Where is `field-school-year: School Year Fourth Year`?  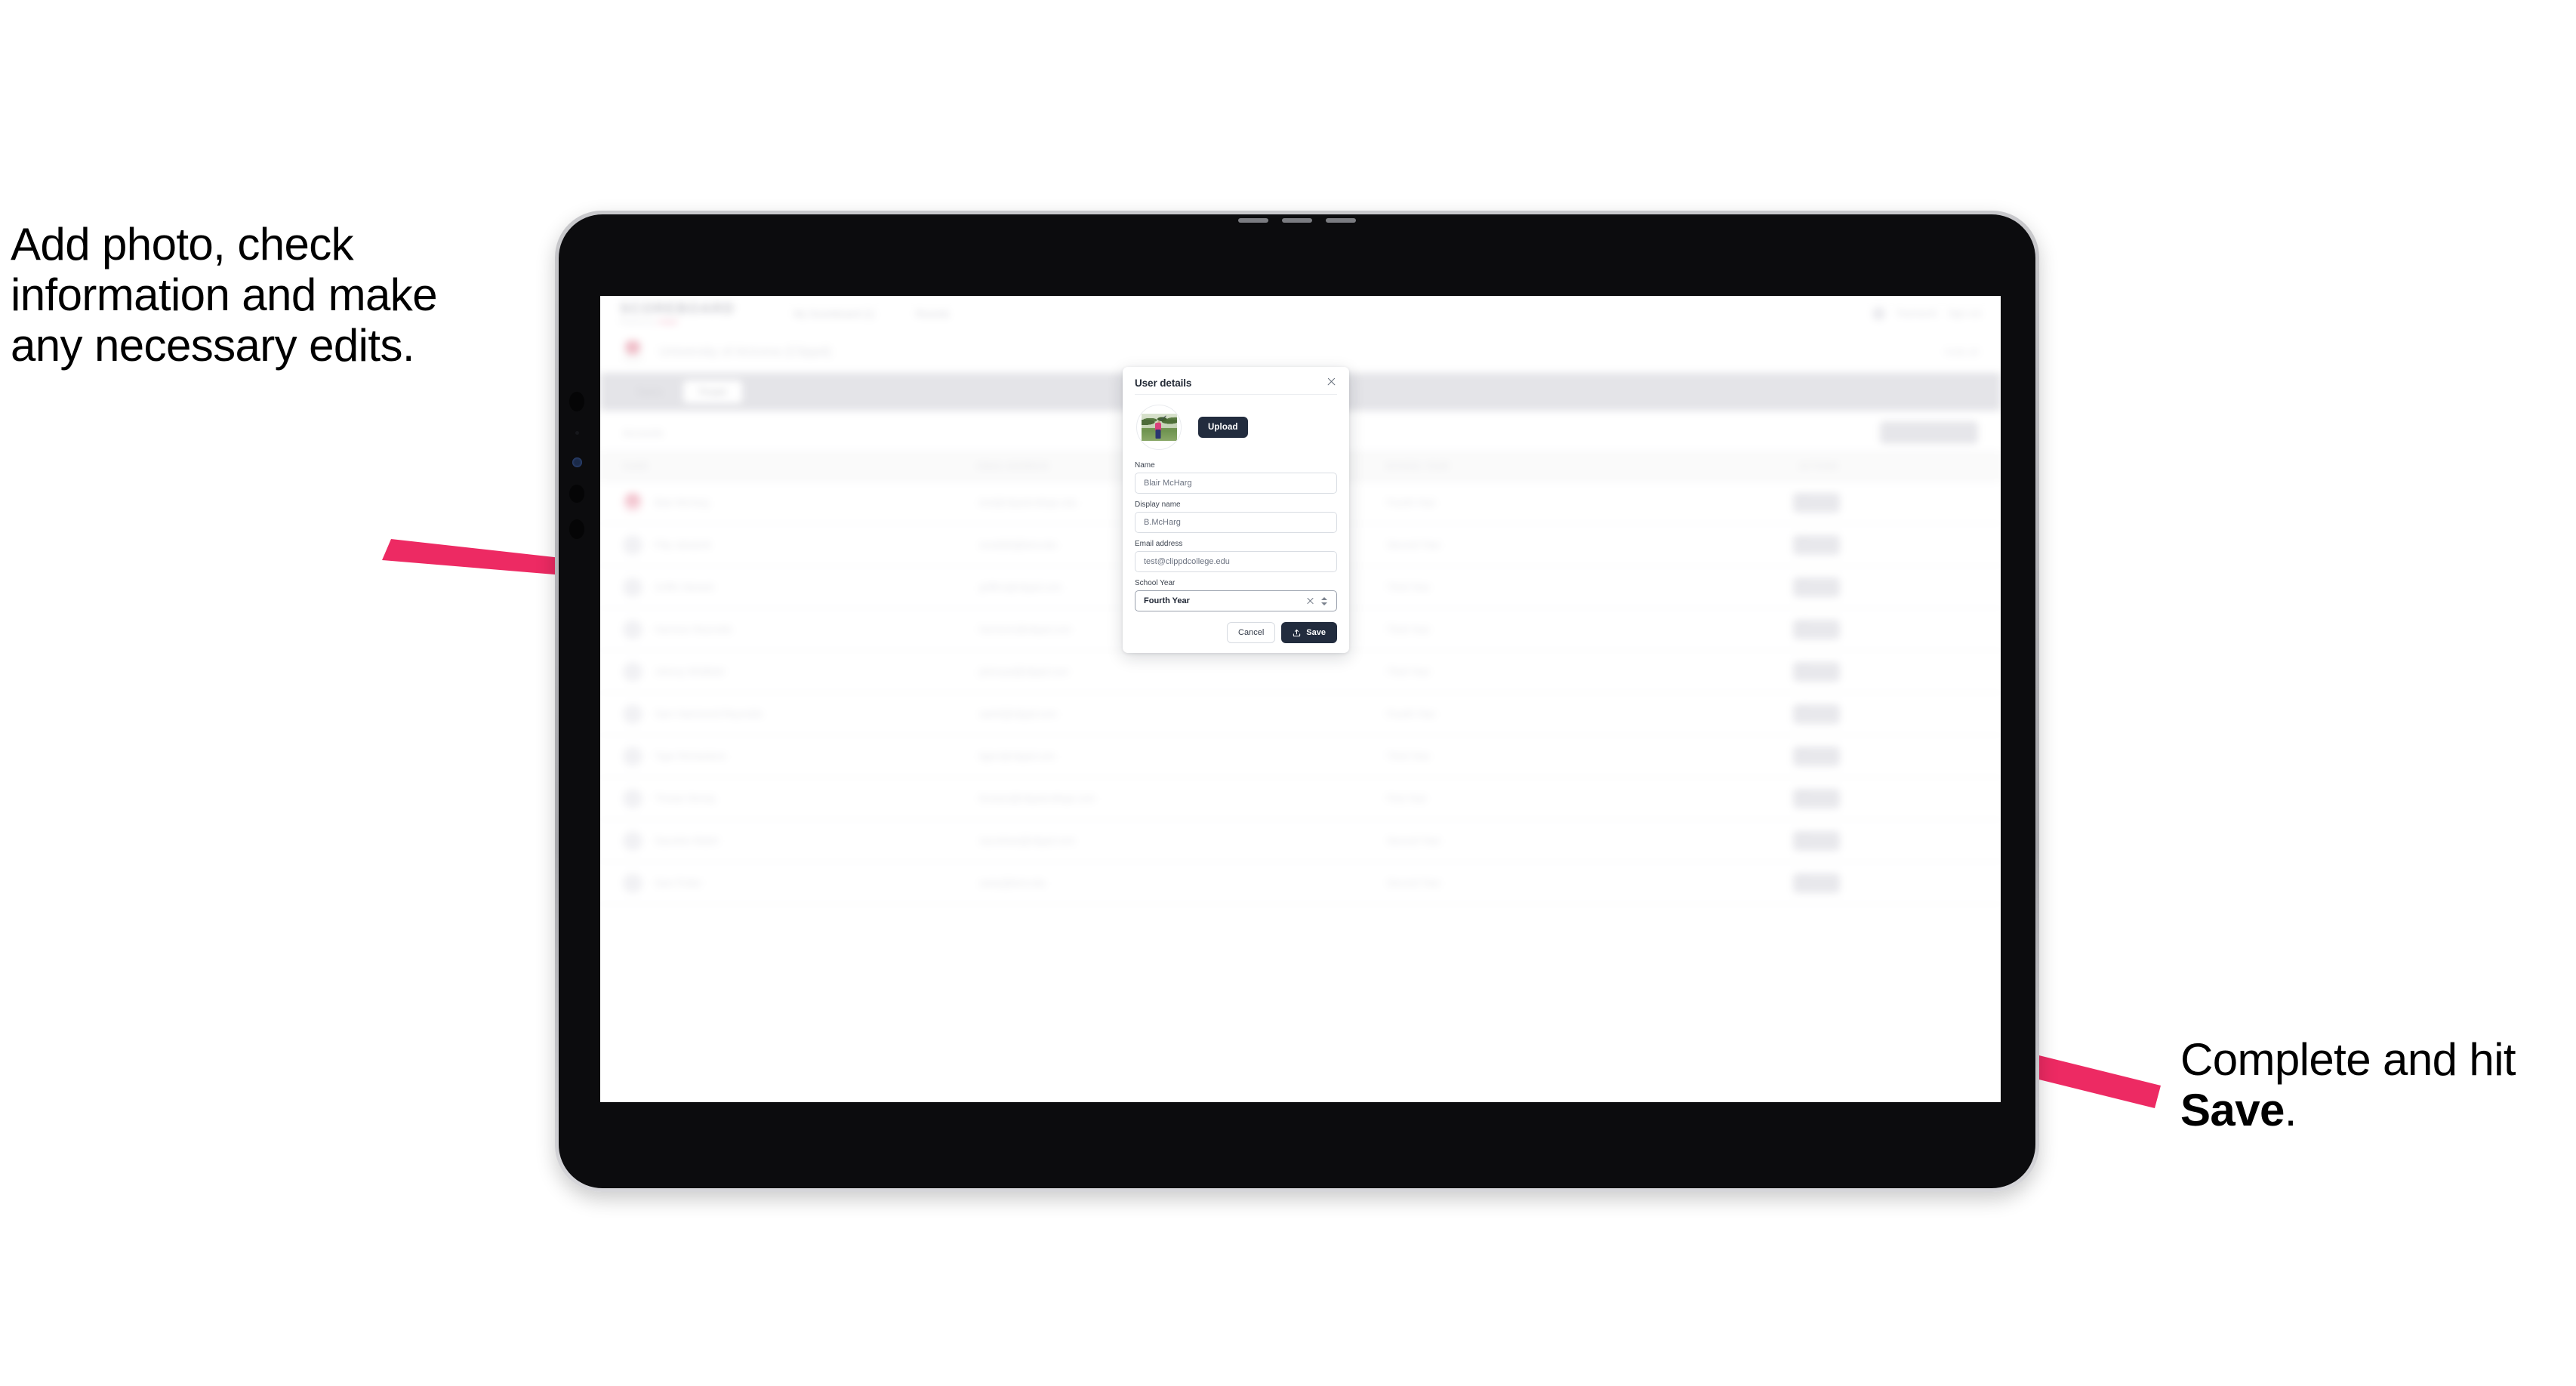 field-school-year: School Year Fourth Year is located at coordinates (1236, 595).